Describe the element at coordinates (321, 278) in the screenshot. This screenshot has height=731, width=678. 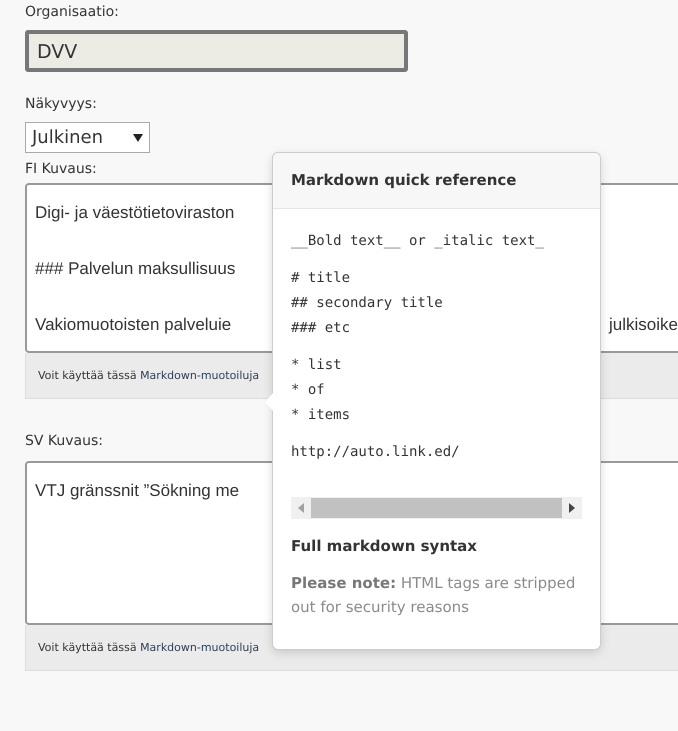
I see `code-line: # title` at that location.